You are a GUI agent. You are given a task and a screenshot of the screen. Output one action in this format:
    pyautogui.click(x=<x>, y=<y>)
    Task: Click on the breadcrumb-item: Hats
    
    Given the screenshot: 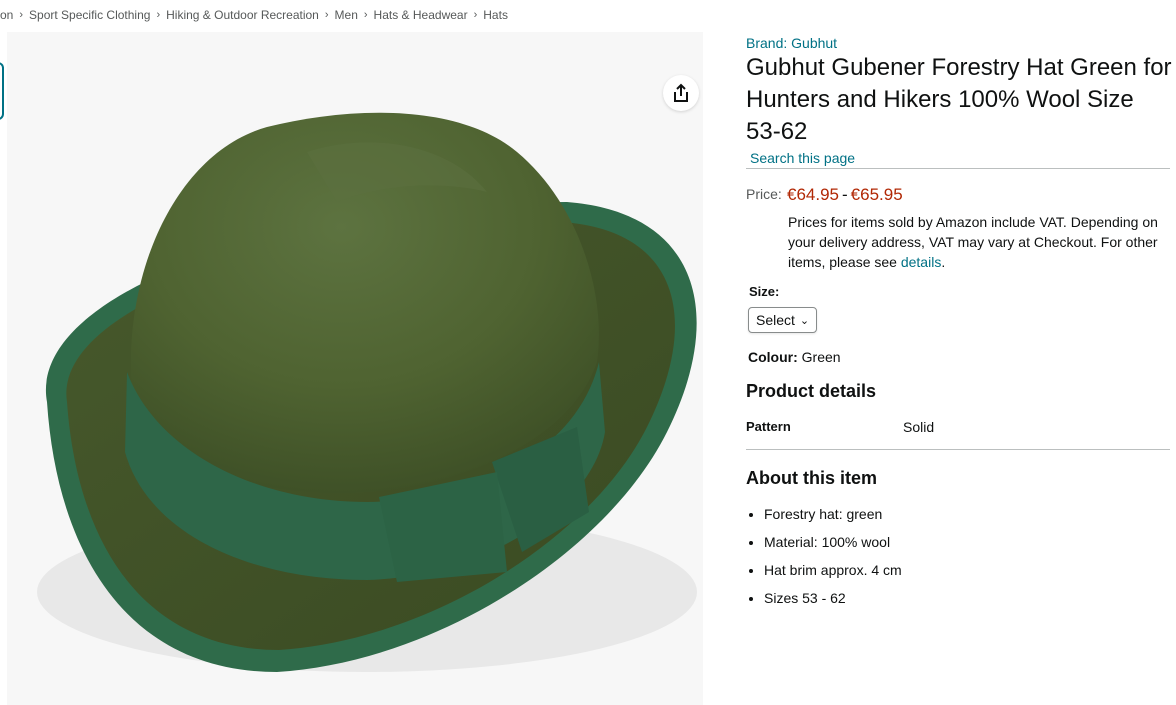 What is the action you would take?
    pyautogui.click(x=495, y=15)
    